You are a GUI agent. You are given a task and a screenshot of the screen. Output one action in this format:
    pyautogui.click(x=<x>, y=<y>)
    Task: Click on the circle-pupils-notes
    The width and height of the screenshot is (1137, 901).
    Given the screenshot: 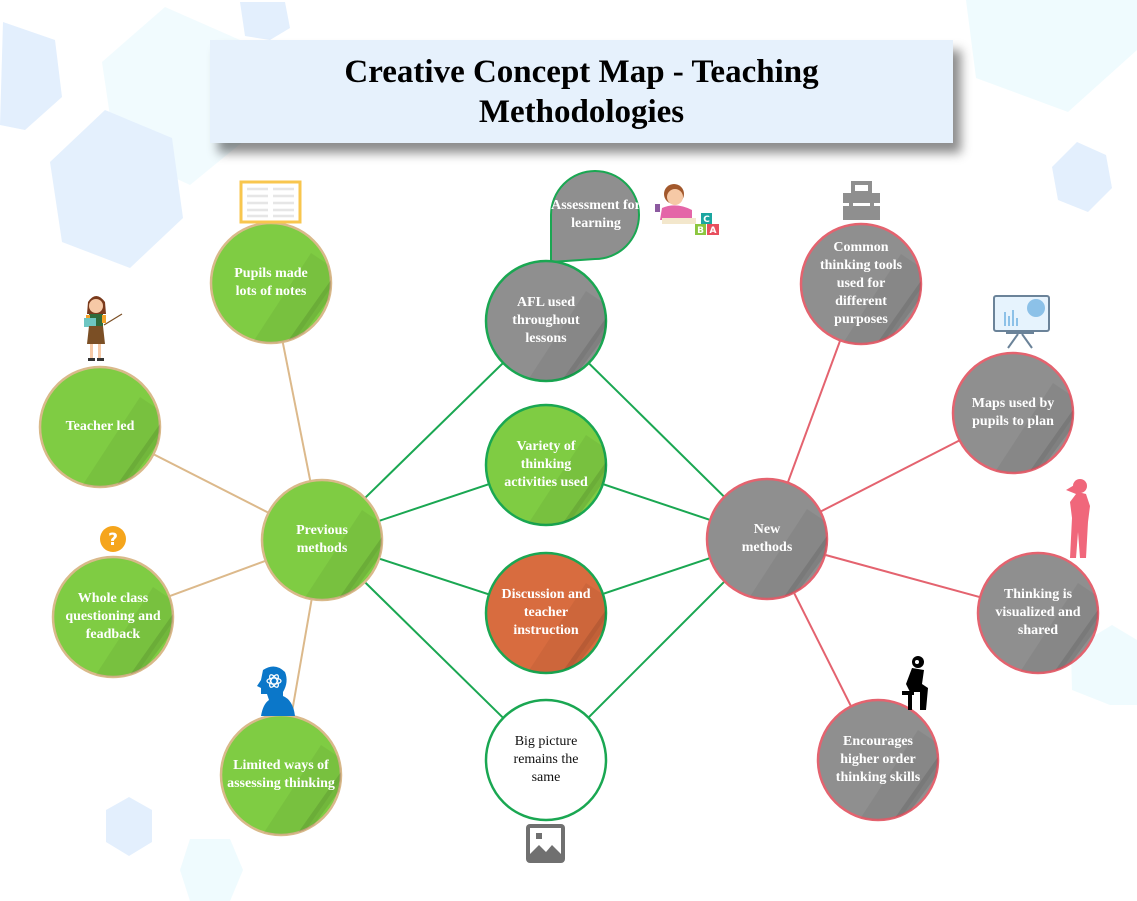 What is the action you would take?
    pyautogui.click(x=275, y=283)
    